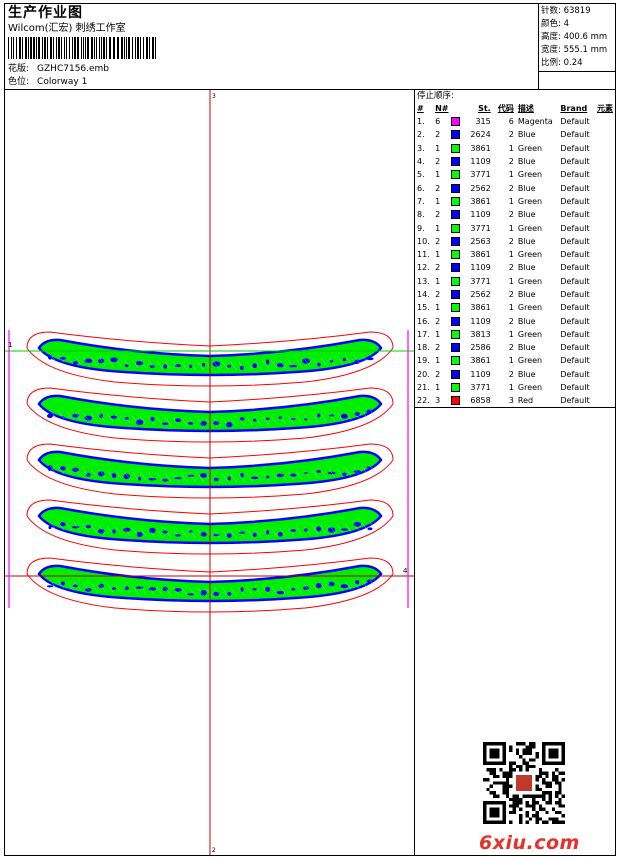  Describe the element at coordinates (525, 401) in the screenshot. I see `row-description: Red` at that location.